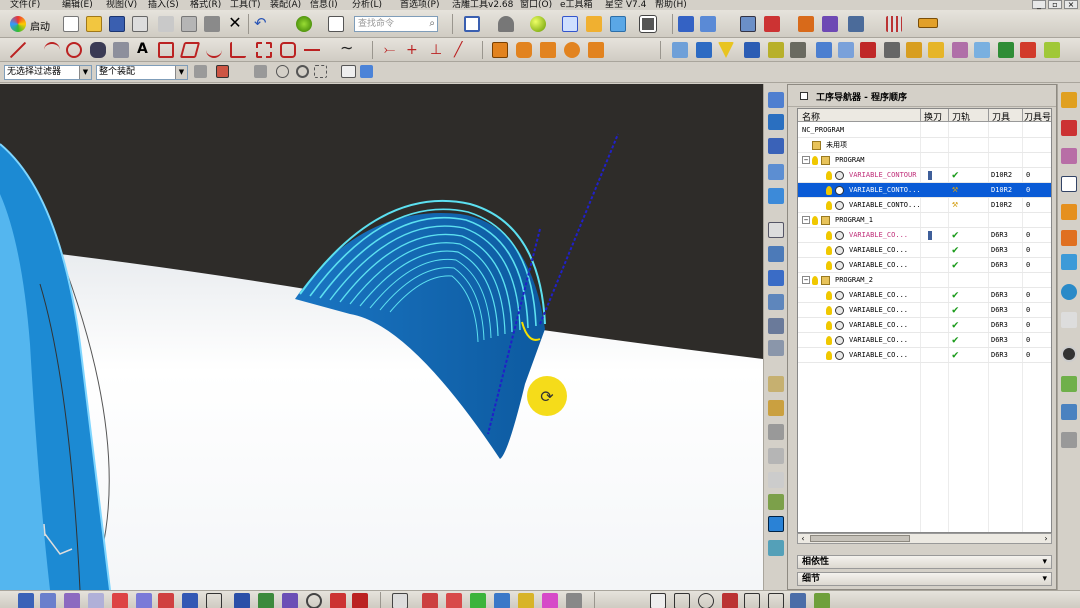  What do you see at coordinates (526, 600) in the screenshot?
I see `draft-analysis-icon` at bounding box center [526, 600].